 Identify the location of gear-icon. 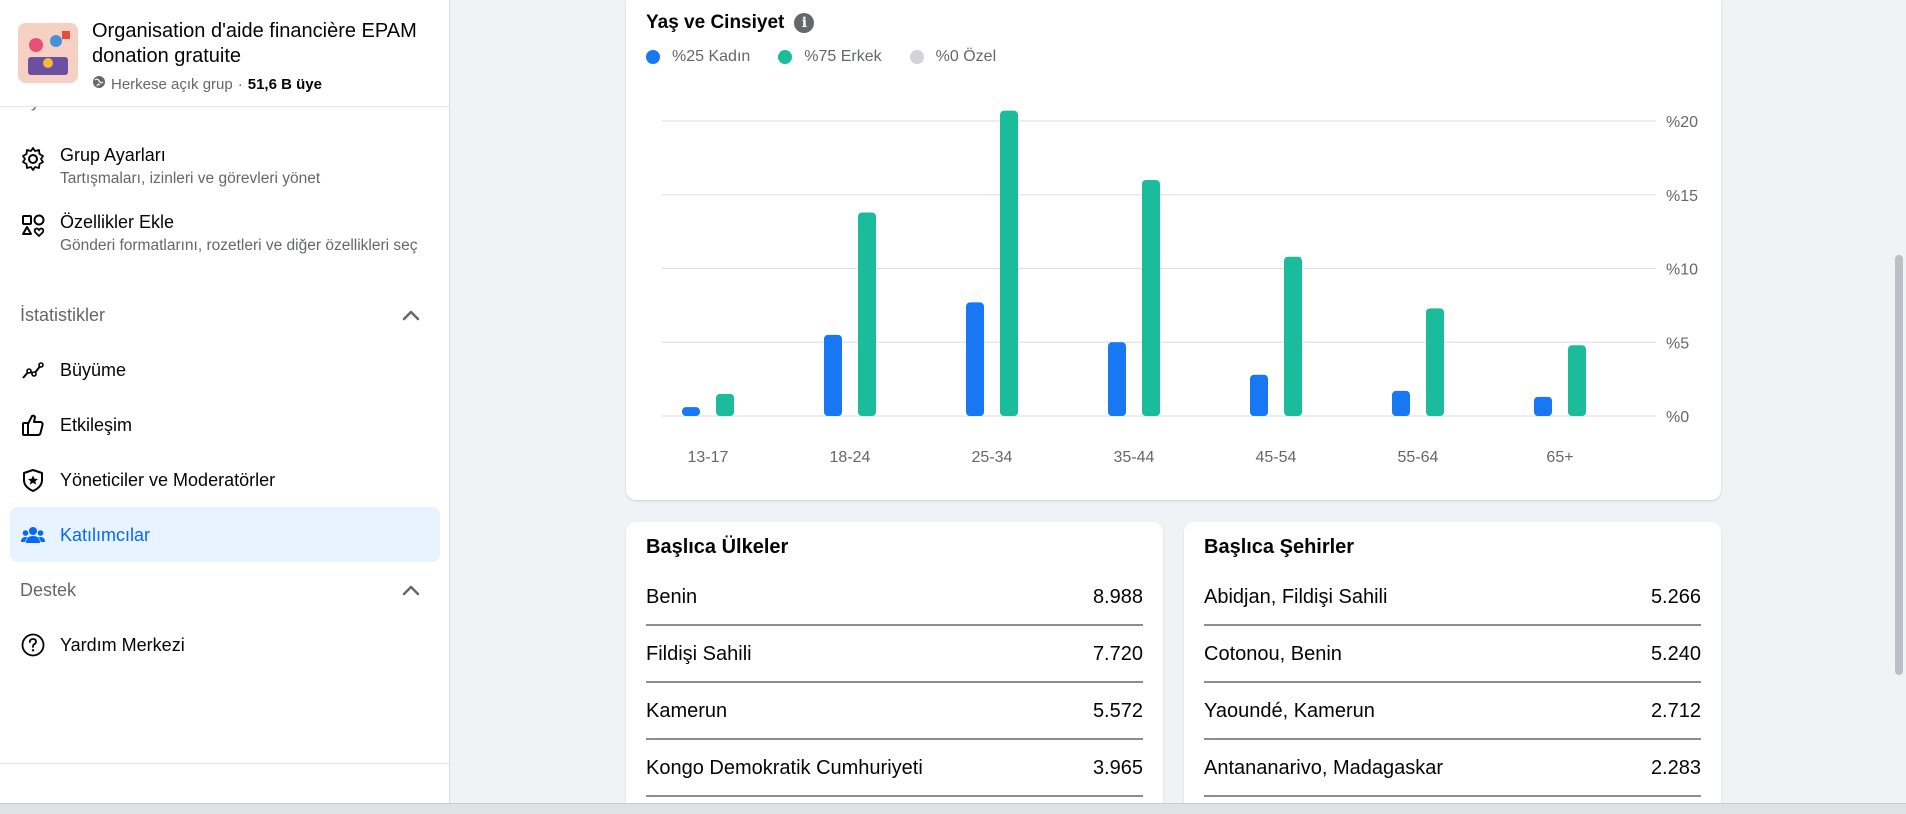
(33, 159).